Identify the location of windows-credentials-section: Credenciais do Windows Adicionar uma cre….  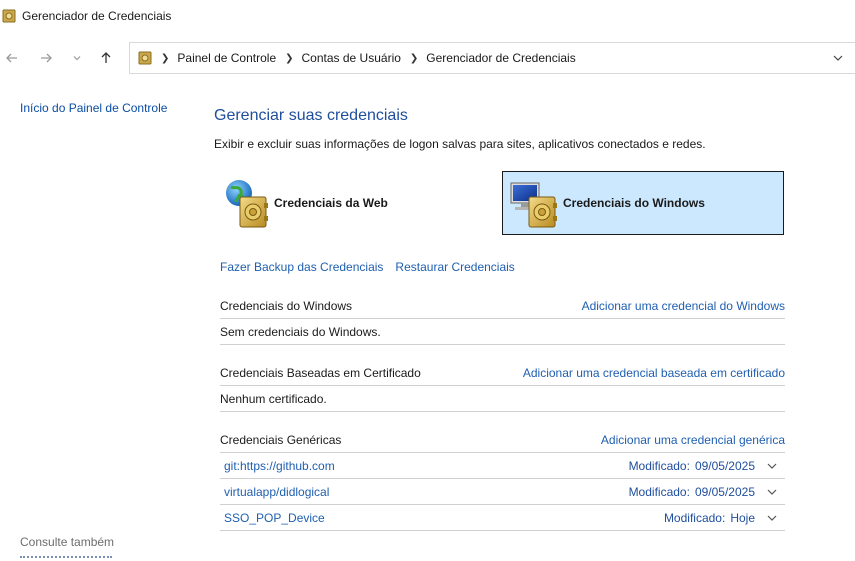
(502, 319).